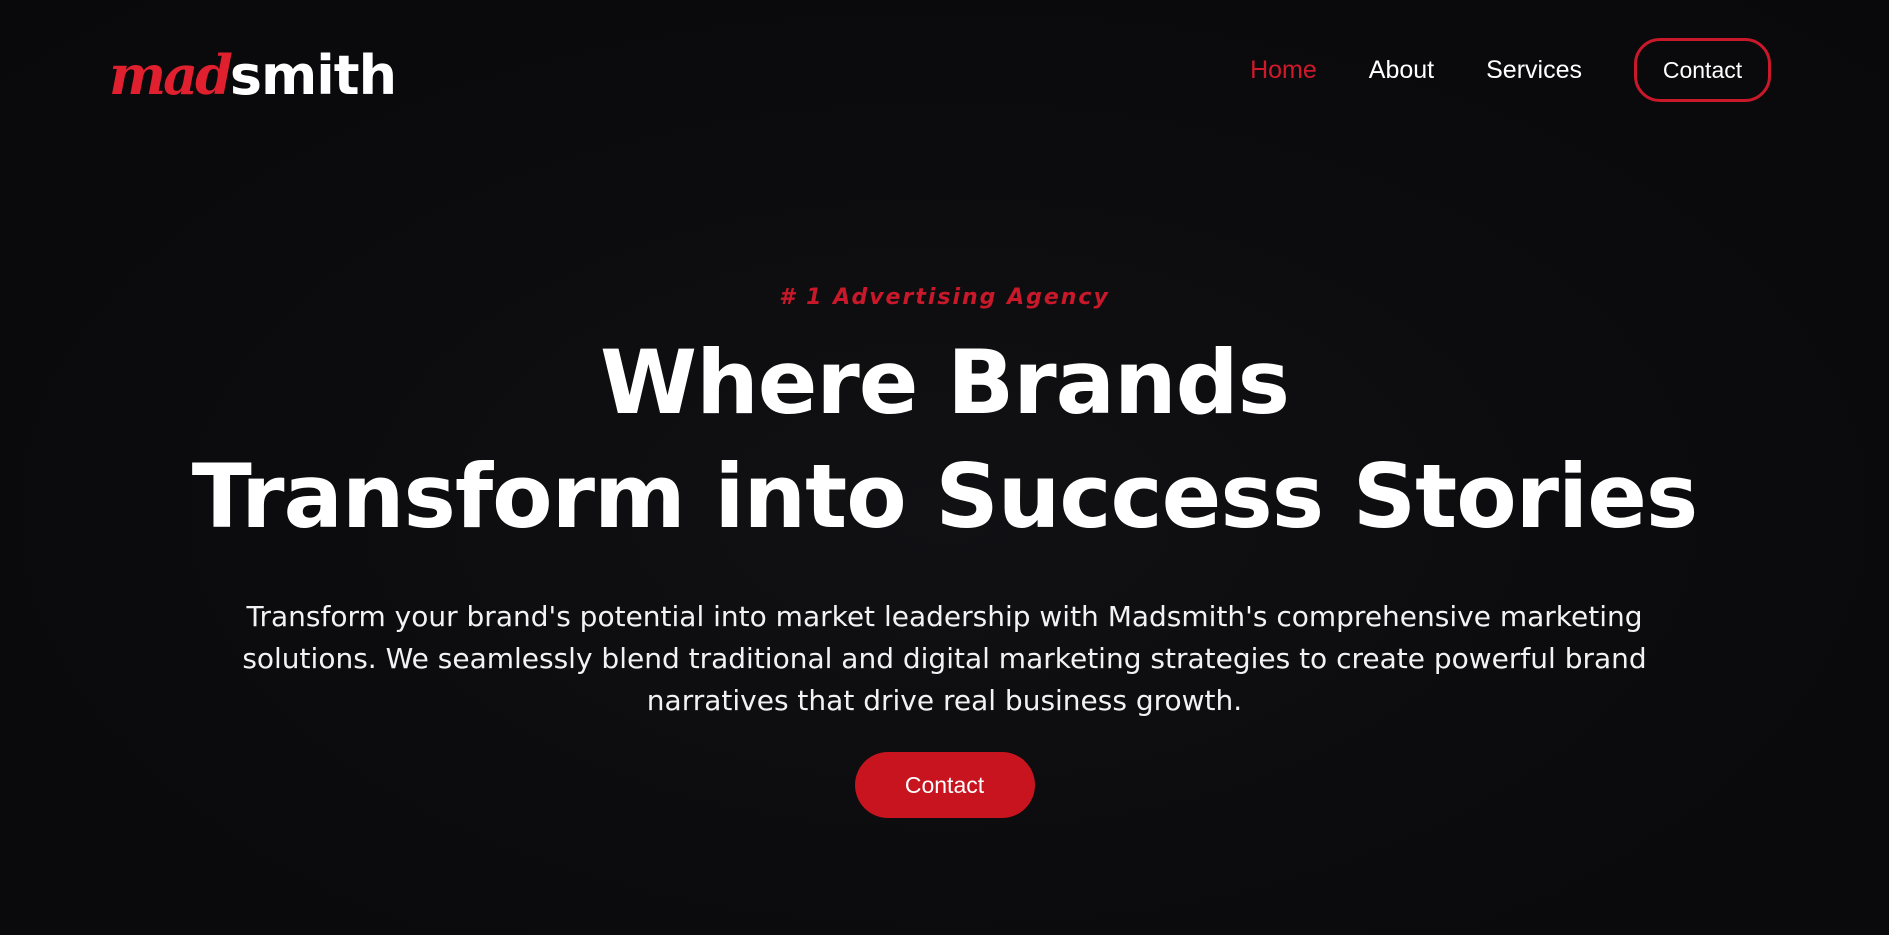  What do you see at coordinates (171, 75) in the screenshot?
I see `logo-text-mad: mad` at bounding box center [171, 75].